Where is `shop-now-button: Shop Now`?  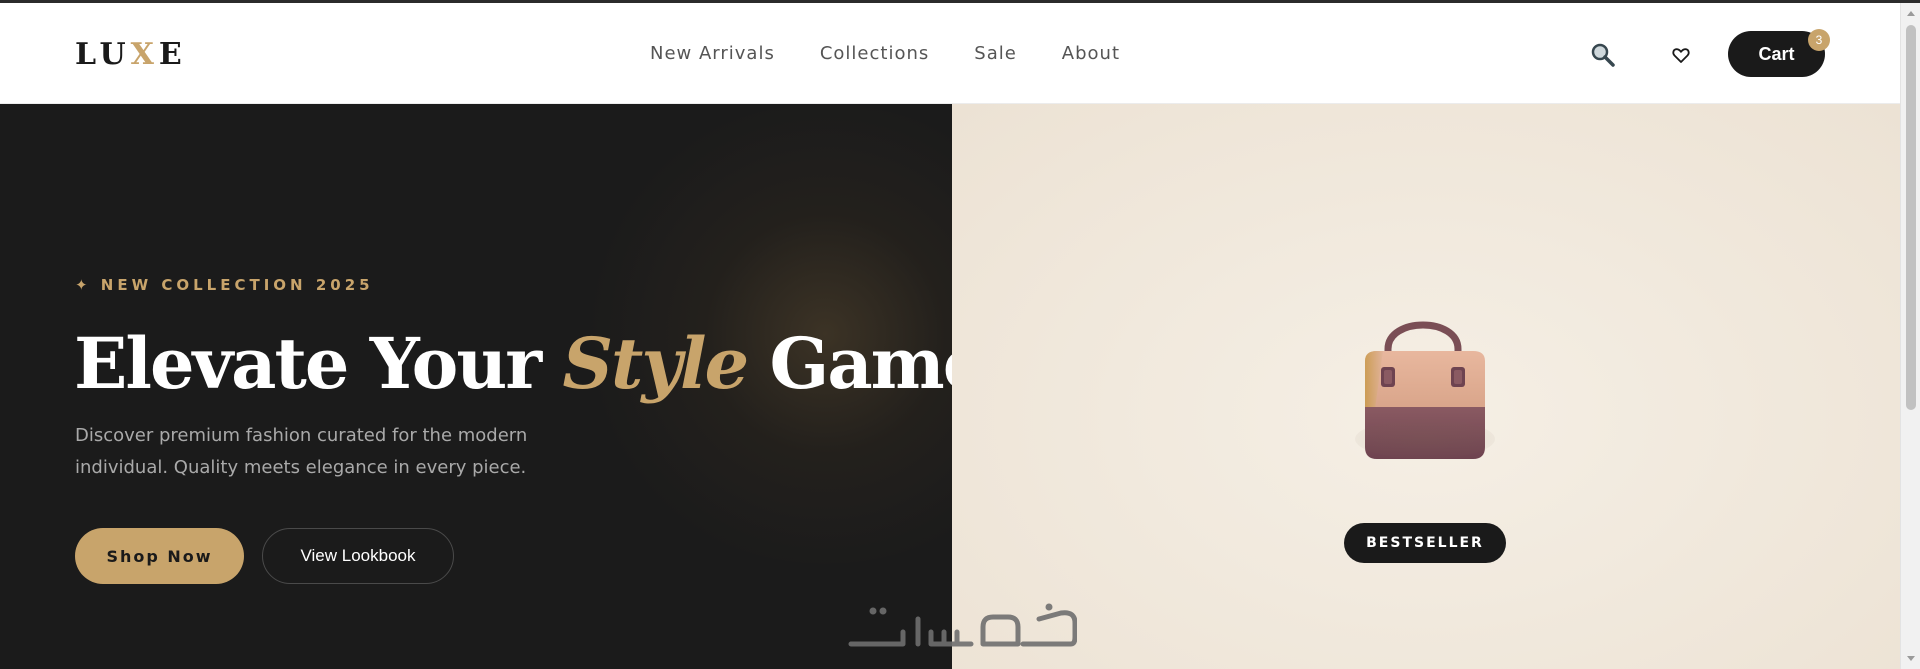 shop-now-button: Shop Now is located at coordinates (159, 556).